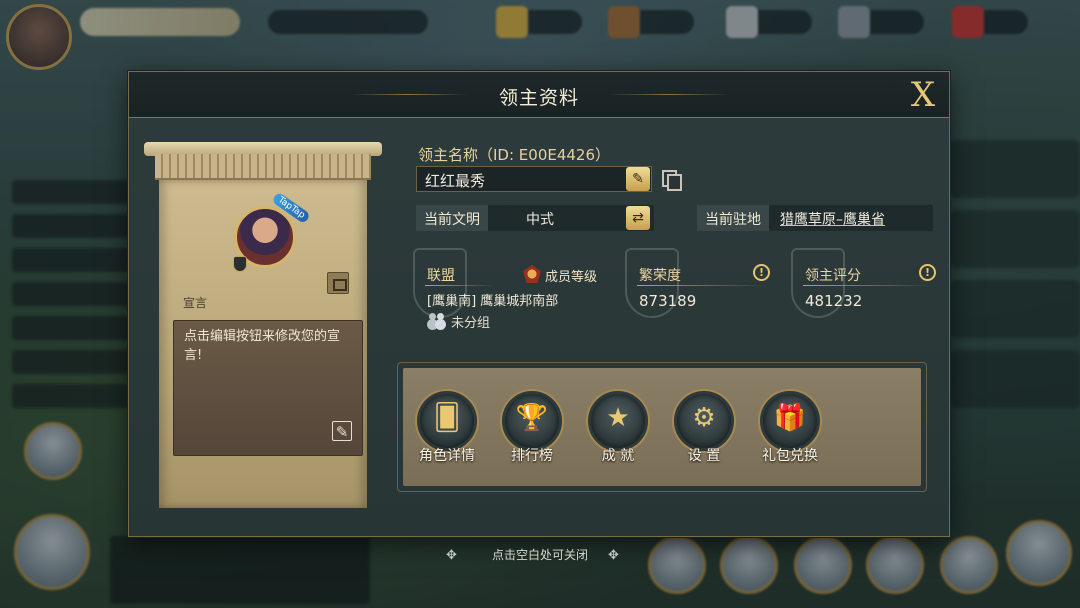 Image resolution: width=1080 pixels, height=608 pixels. Describe the element at coordinates (532, 418) in the screenshot. I see `trophy-icon: 🏆` at that location.